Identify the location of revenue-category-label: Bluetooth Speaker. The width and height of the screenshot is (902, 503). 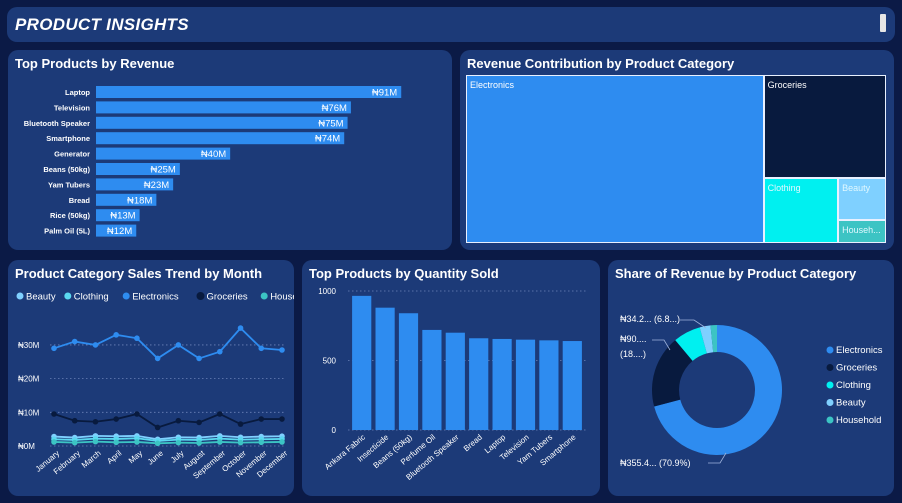
(57, 123).